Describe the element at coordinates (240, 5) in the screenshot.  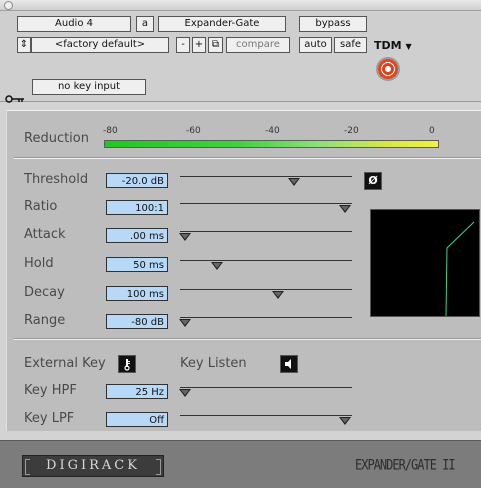
I see `title-bar` at that location.